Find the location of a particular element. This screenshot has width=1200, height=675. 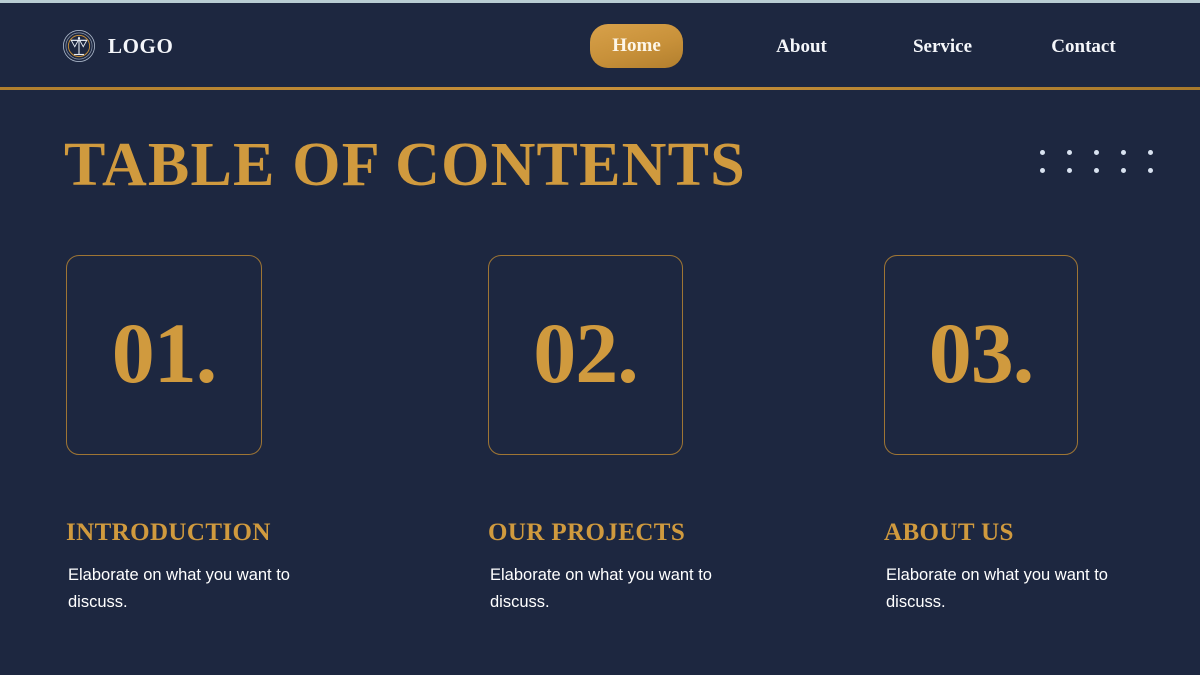

main-nav: Home About Service Contact is located at coordinates (872, 46).